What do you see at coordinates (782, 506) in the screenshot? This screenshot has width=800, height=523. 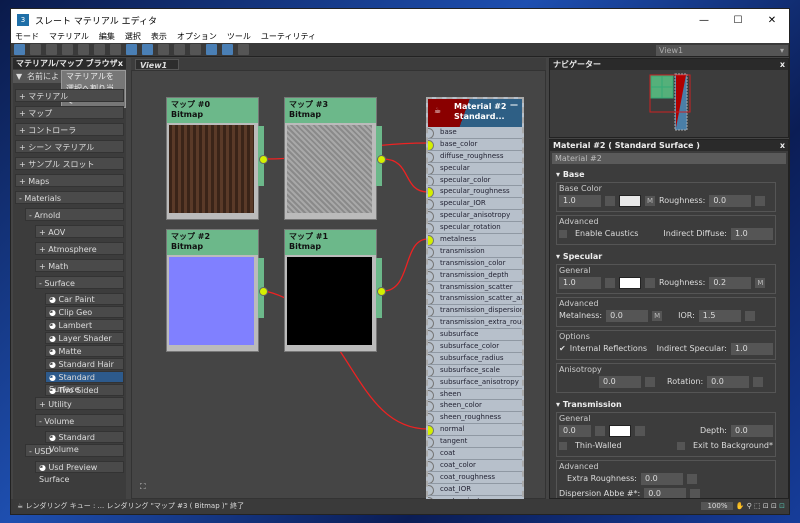 I see `zoom-all-icon: ⊡` at bounding box center [782, 506].